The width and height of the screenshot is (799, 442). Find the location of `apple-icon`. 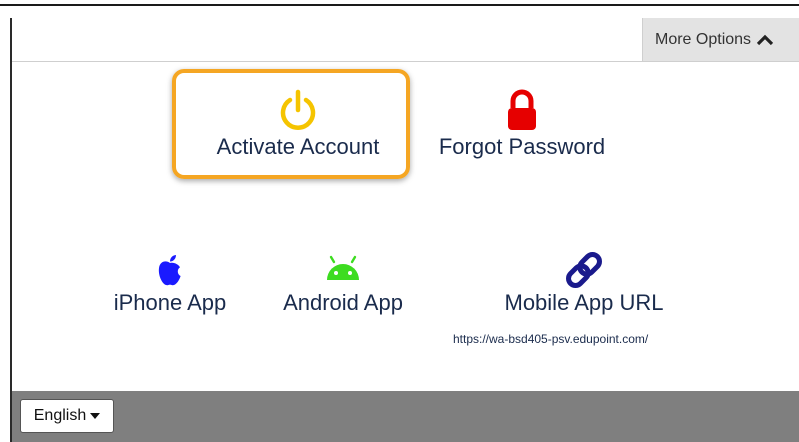

apple-icon is located at coordinates (170, 271).